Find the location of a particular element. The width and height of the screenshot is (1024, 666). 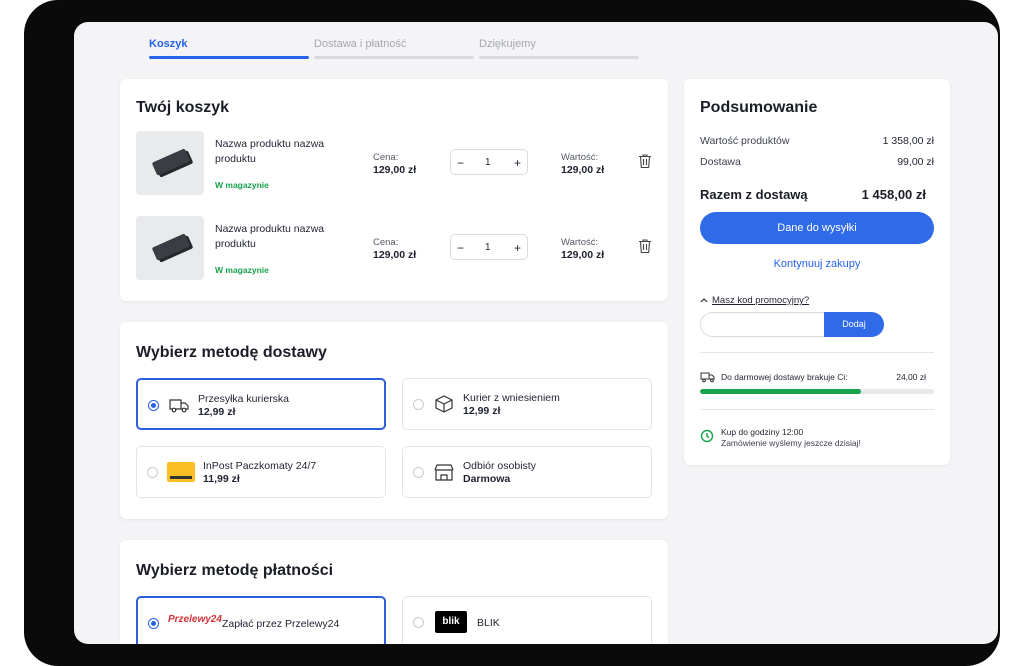

inpost-logo is located at coordinates (181, 472).